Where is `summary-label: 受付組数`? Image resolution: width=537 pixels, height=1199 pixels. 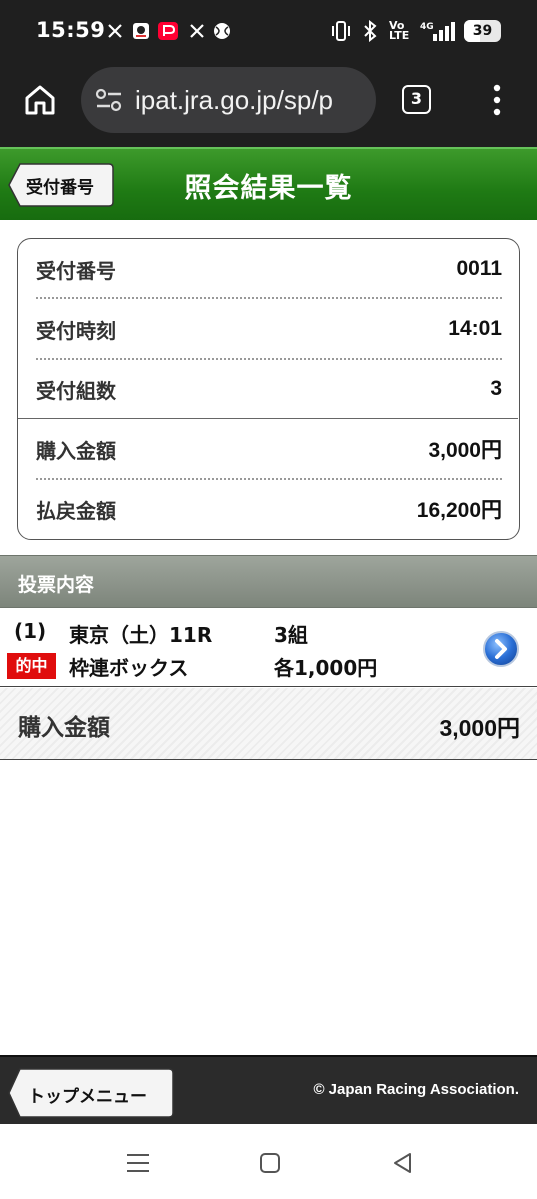
summary-label: 受付組数 is located at coordinates (76, 390).